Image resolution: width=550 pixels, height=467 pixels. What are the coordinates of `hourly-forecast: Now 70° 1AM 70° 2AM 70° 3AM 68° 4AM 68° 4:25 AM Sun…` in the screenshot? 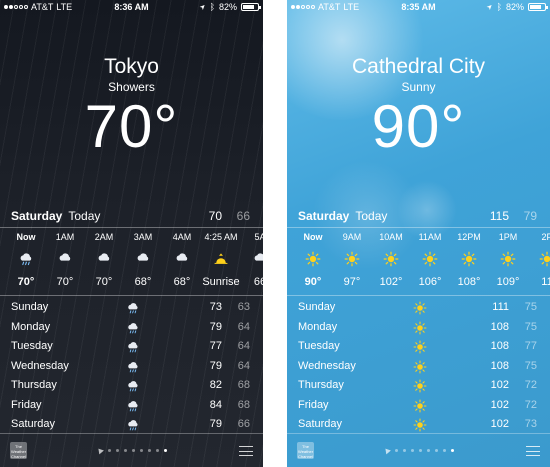 It's located at (131, 262).